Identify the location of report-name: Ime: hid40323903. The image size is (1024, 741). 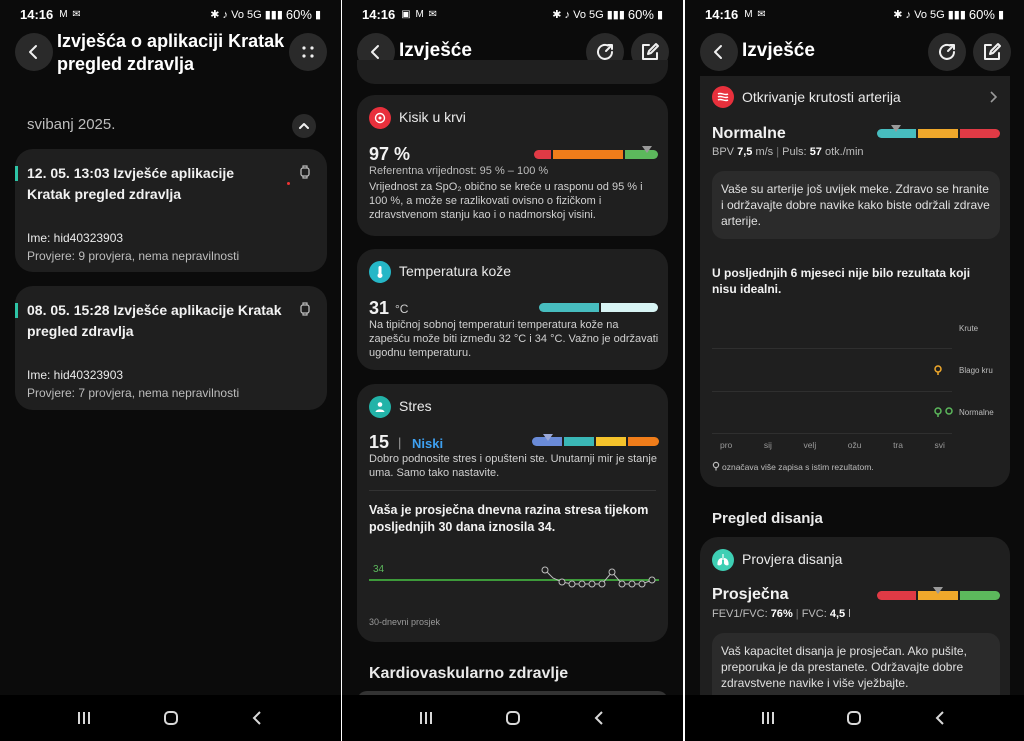
(75, 238).